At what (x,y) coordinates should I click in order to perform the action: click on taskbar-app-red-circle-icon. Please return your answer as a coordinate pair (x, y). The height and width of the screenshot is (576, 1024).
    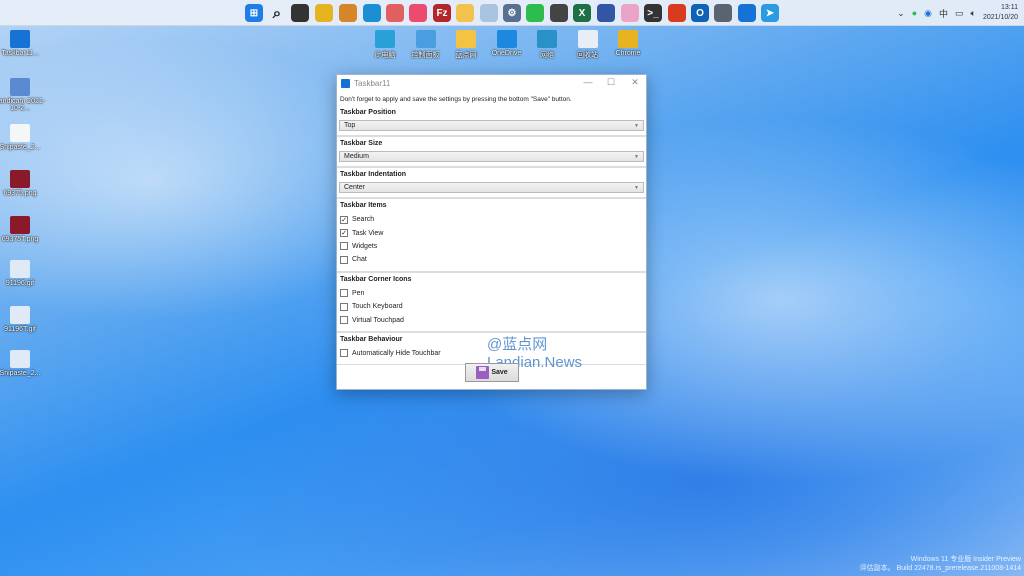
    Looking at the image, I should click on (677, 13).